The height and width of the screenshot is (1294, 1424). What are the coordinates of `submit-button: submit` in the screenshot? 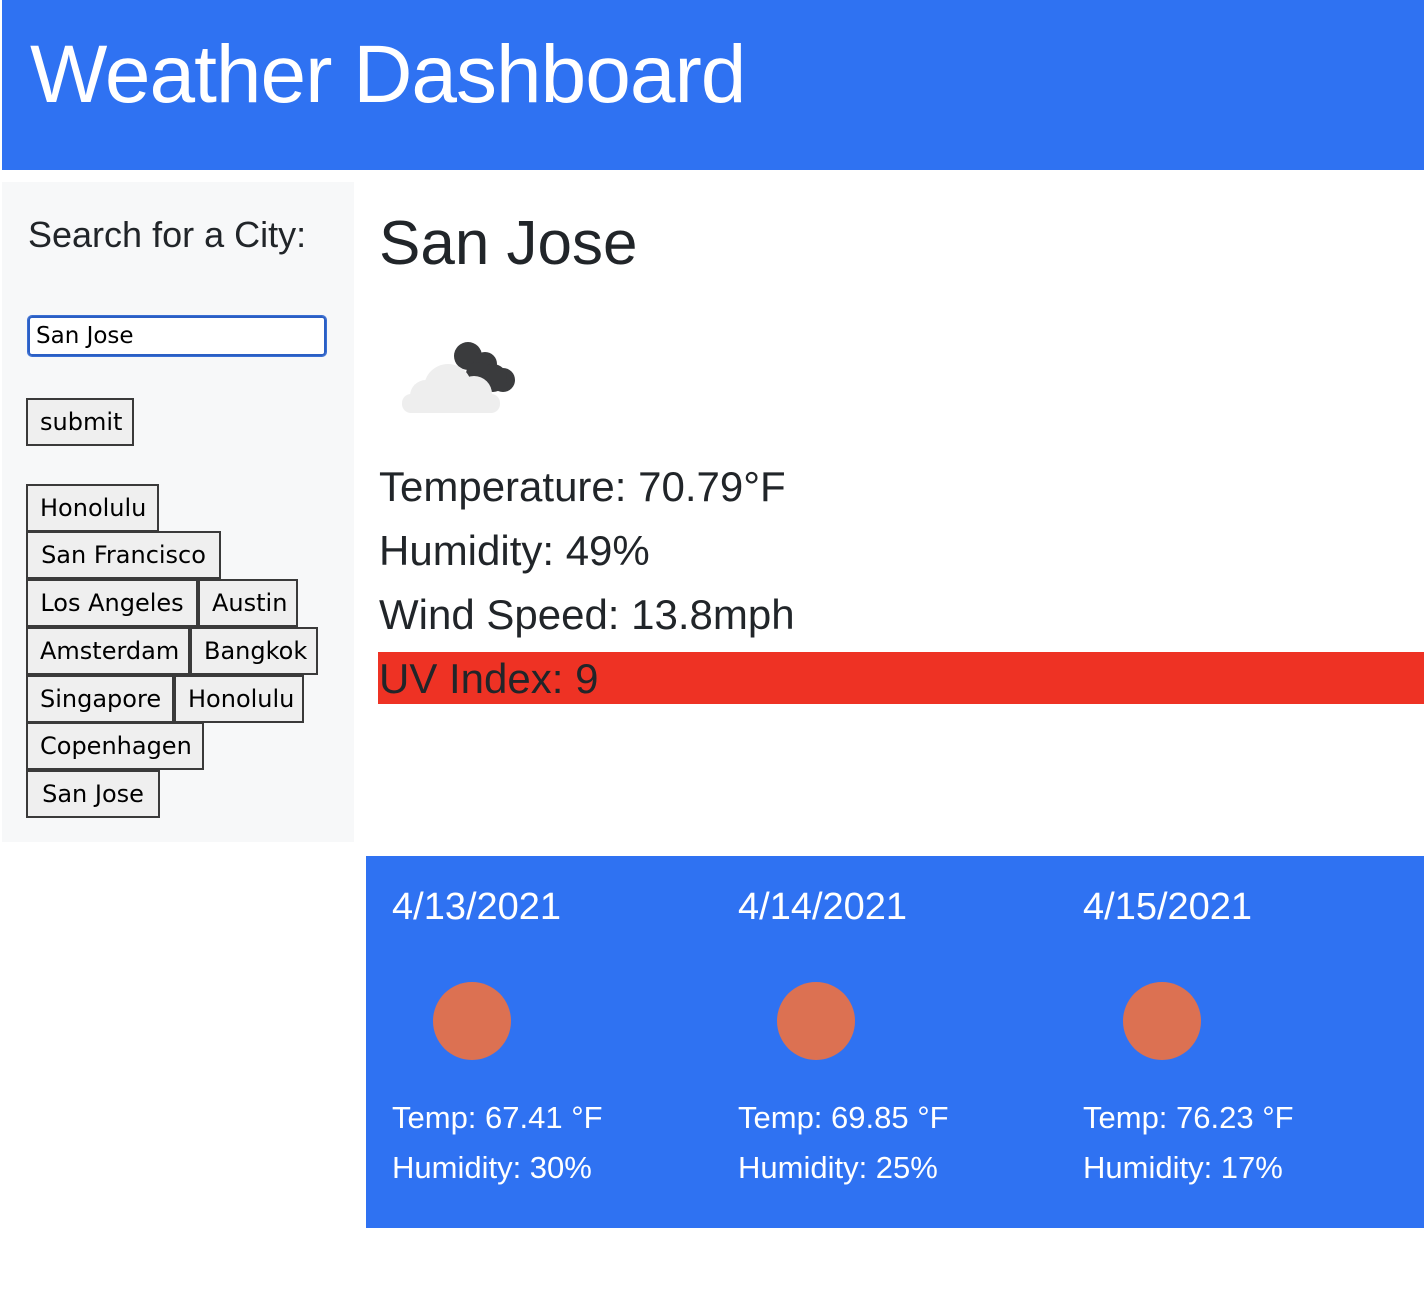 It's located at (80, 422).